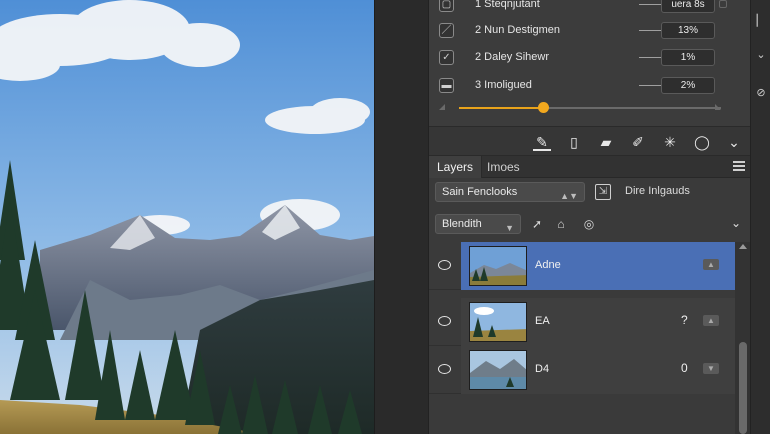 This screenshot has height=434, width=770. Describe the element at coordinates (503, 167) in the screenshot. I see `tab-images: Imoes` at that location.